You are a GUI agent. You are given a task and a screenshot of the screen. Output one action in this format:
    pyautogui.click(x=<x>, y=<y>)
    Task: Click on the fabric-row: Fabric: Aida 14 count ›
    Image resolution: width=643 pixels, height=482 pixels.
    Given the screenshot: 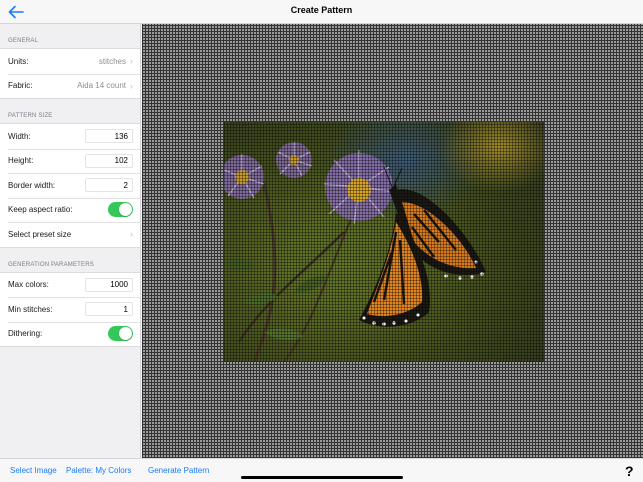 What is the action you would take?
    pyautogui.click(x=70, y=86)
    